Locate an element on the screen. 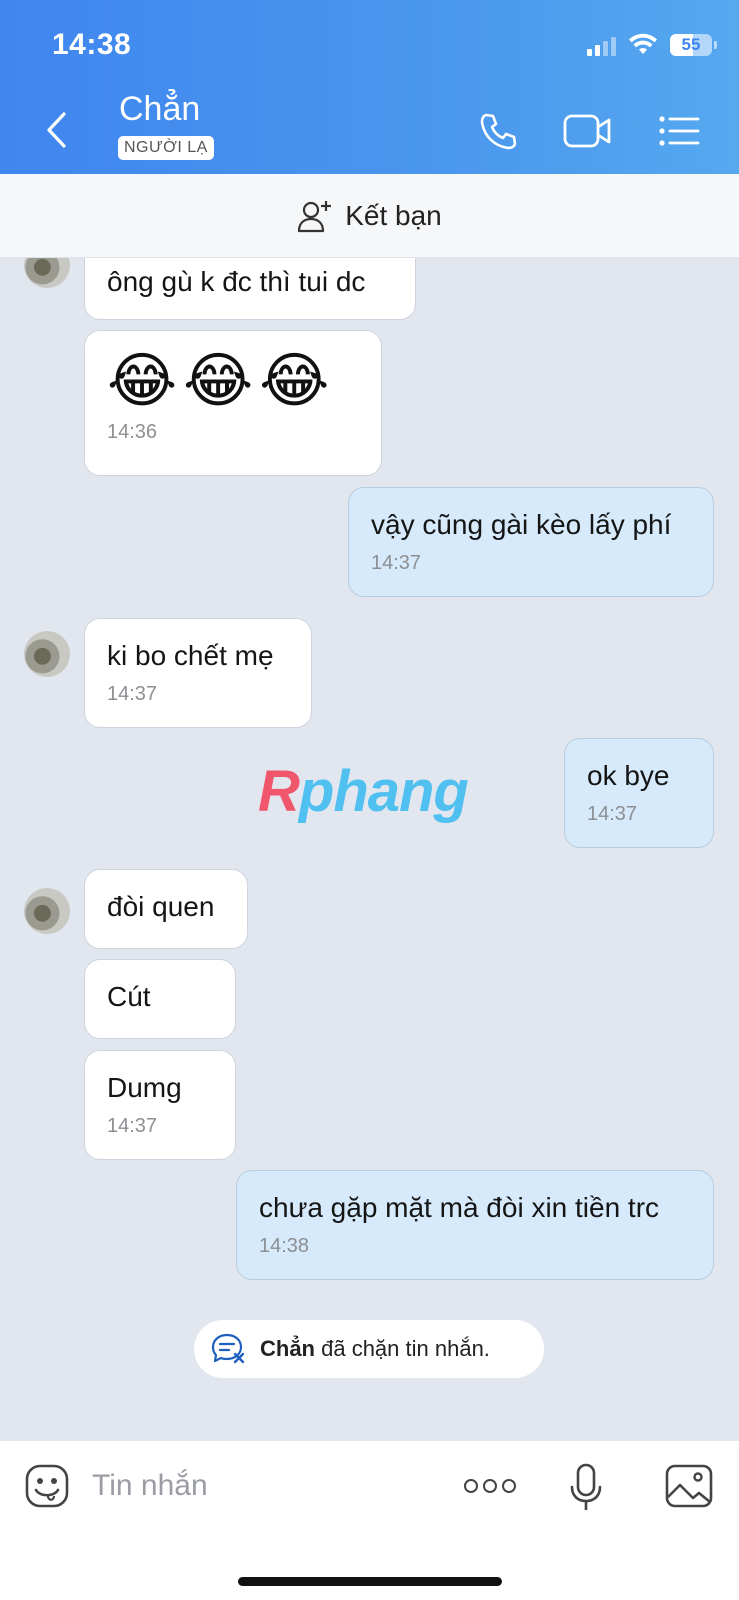  image-icon is located at coordinates (689, 1486).